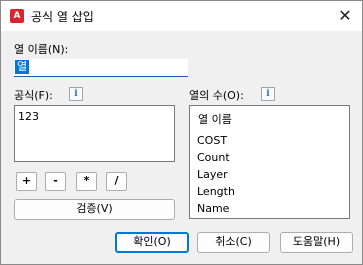  What do you see at coordinates (76, 94) in the screenshot?
I see `formula-info-icon: i` at bounding box center [76, 94].